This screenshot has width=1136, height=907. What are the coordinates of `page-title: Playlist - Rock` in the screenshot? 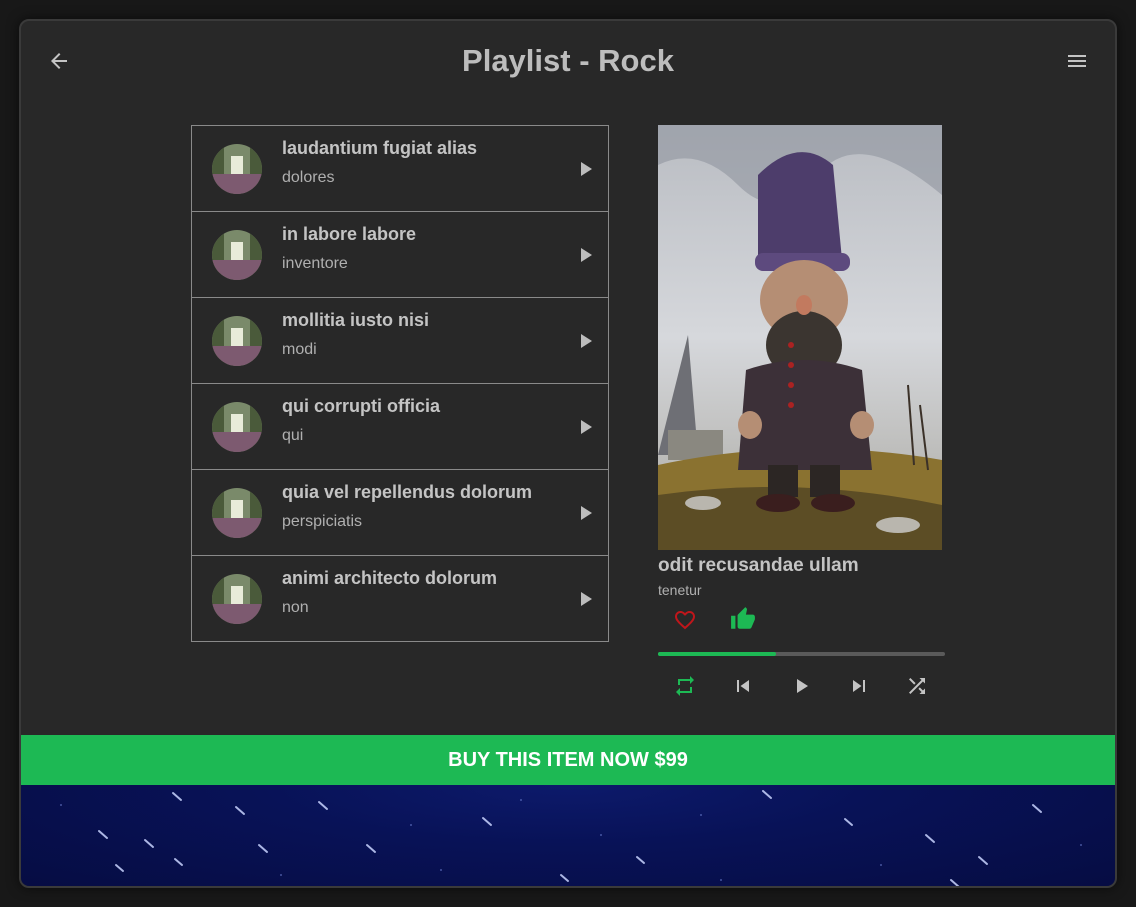 It's located at (568, 60).